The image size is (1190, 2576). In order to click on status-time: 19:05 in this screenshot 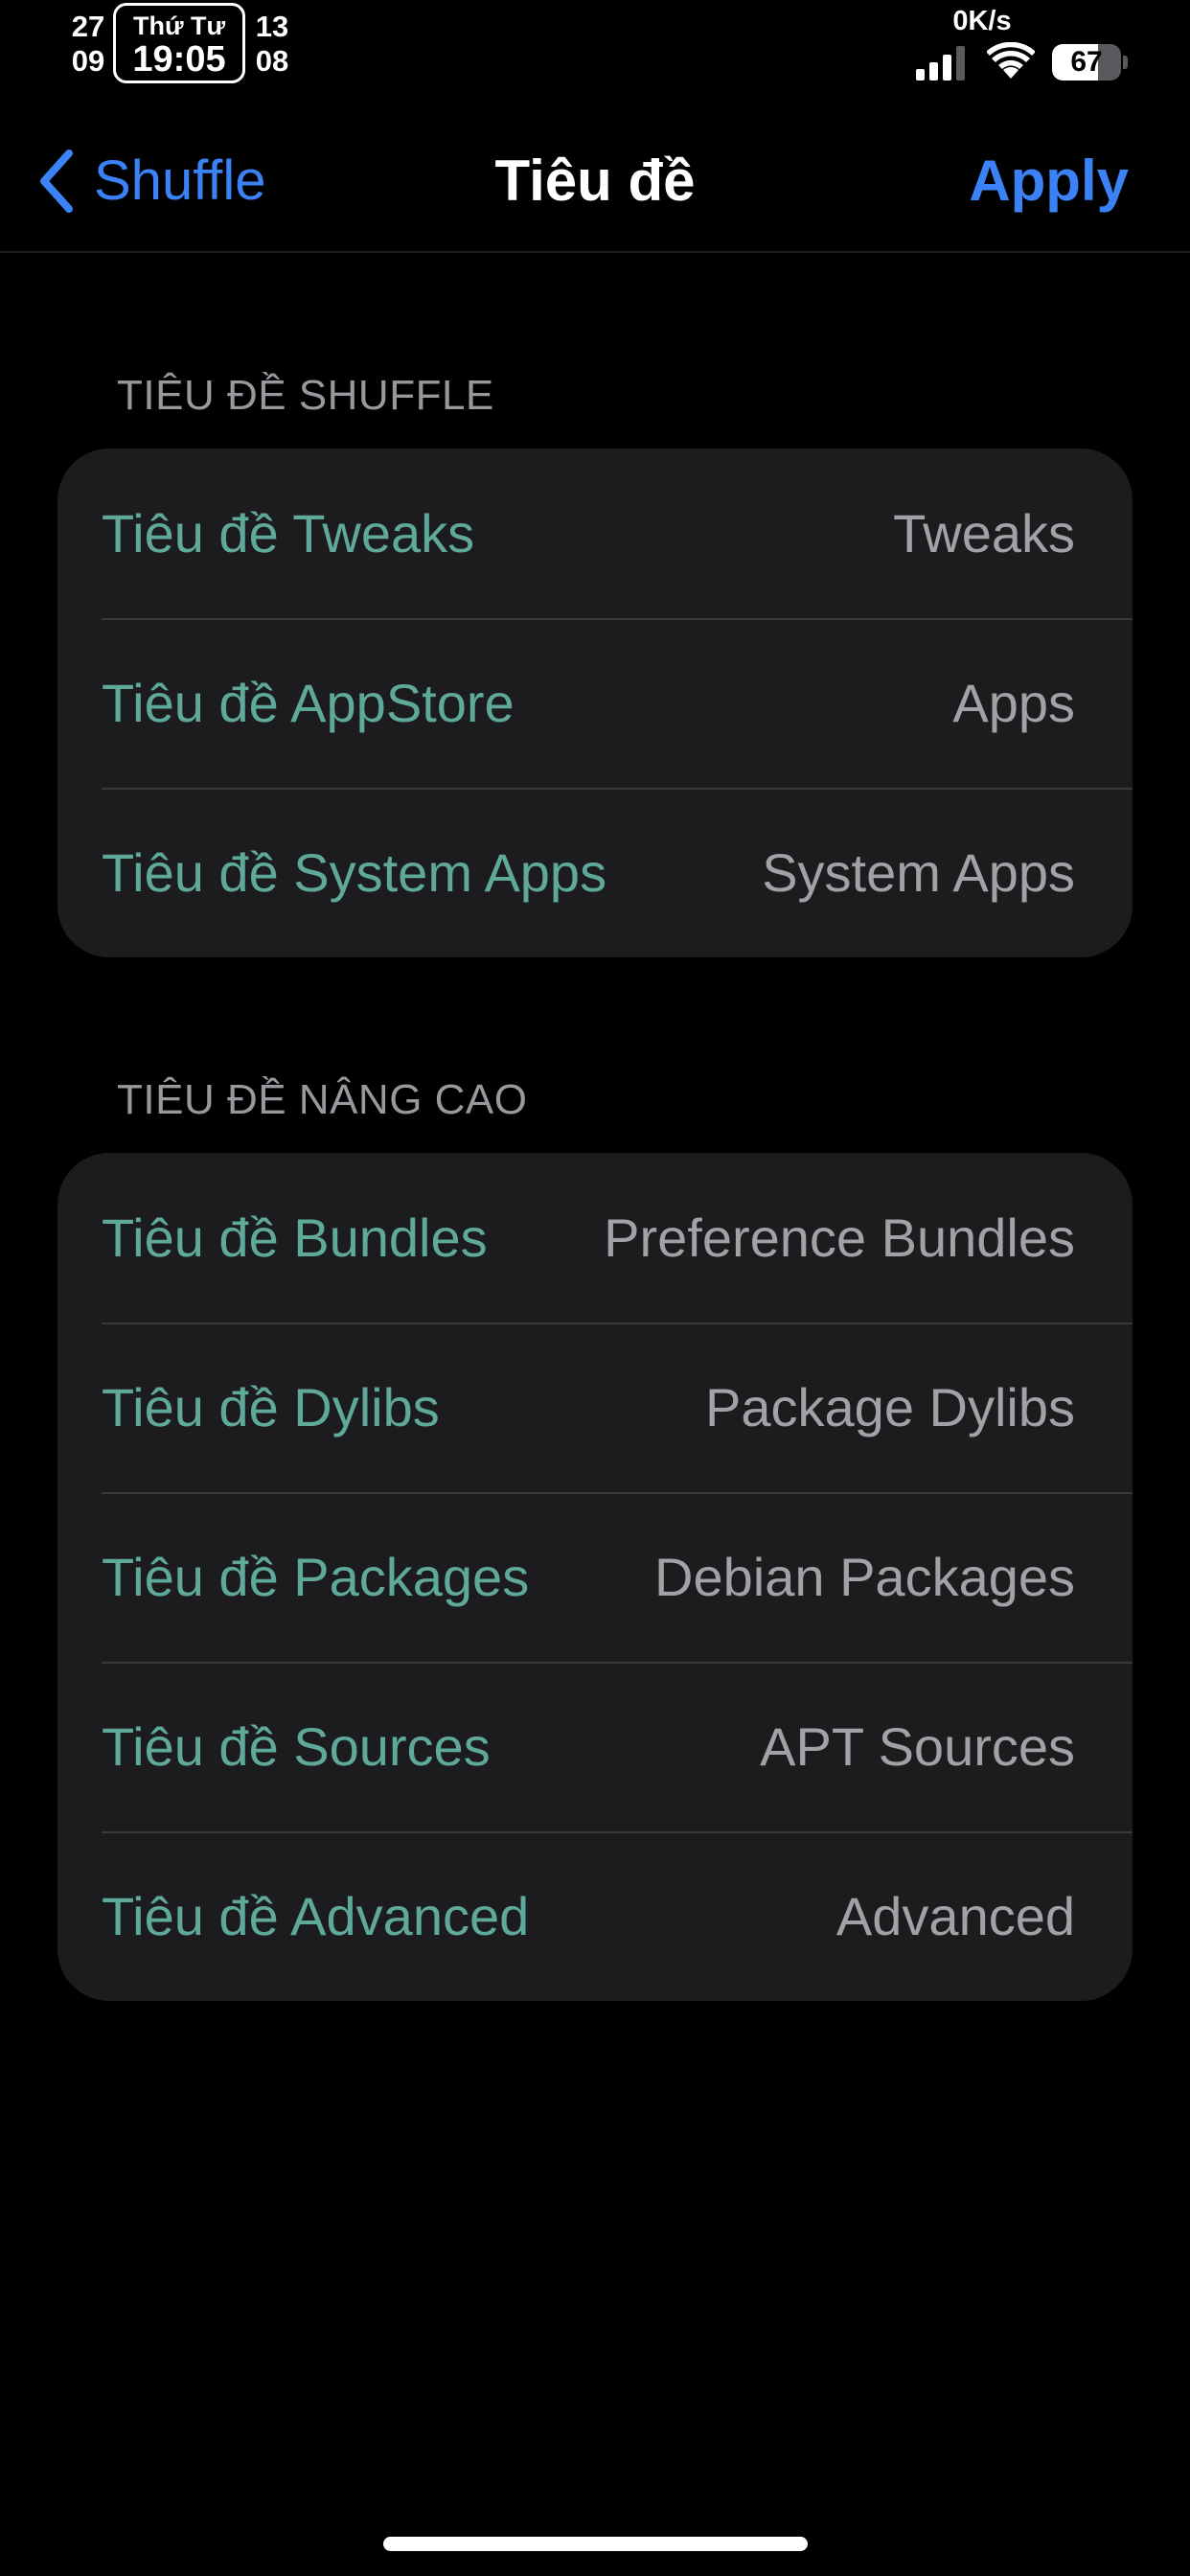, I will do `click(179, 59)`.